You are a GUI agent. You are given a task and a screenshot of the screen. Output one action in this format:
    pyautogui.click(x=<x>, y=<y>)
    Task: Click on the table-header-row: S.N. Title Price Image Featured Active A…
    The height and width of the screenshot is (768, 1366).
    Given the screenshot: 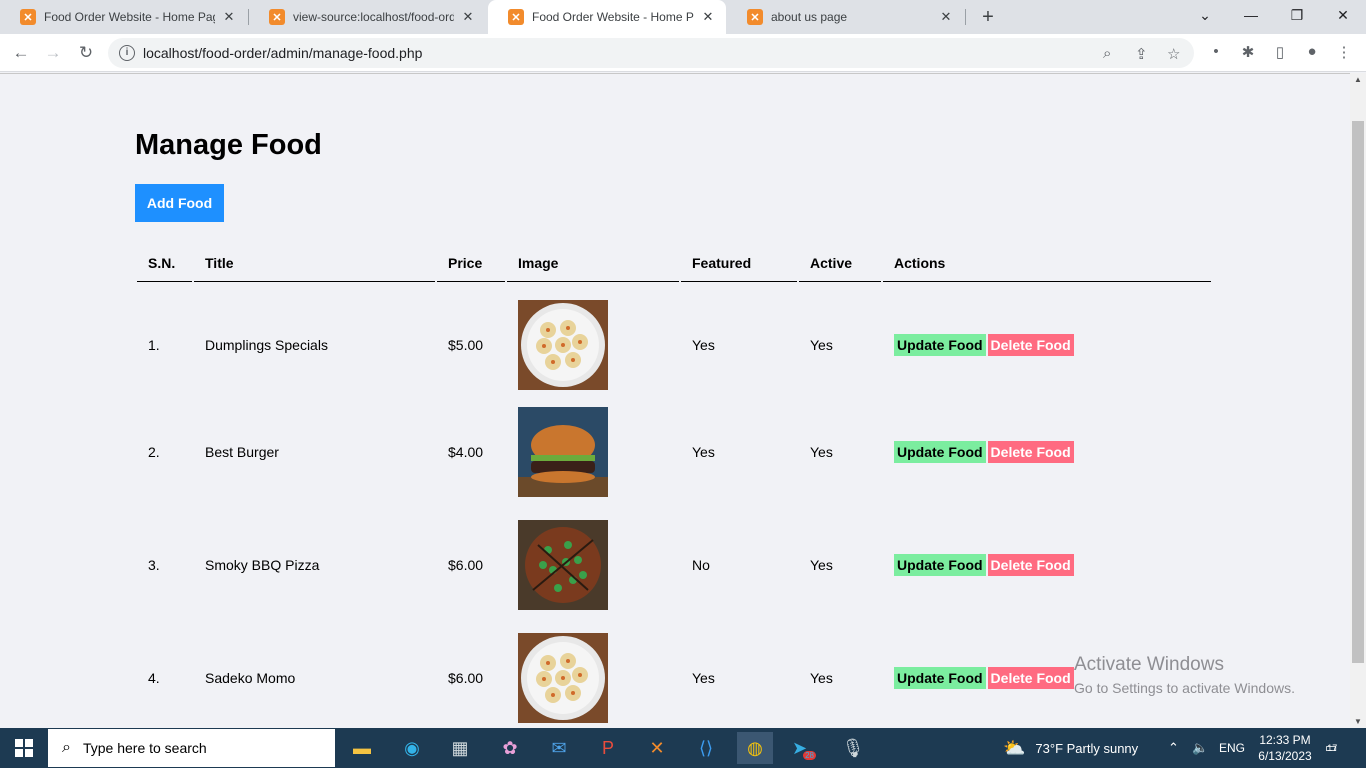 What is the action you would take?
    pyautogui.click(x=674, y=263)
    